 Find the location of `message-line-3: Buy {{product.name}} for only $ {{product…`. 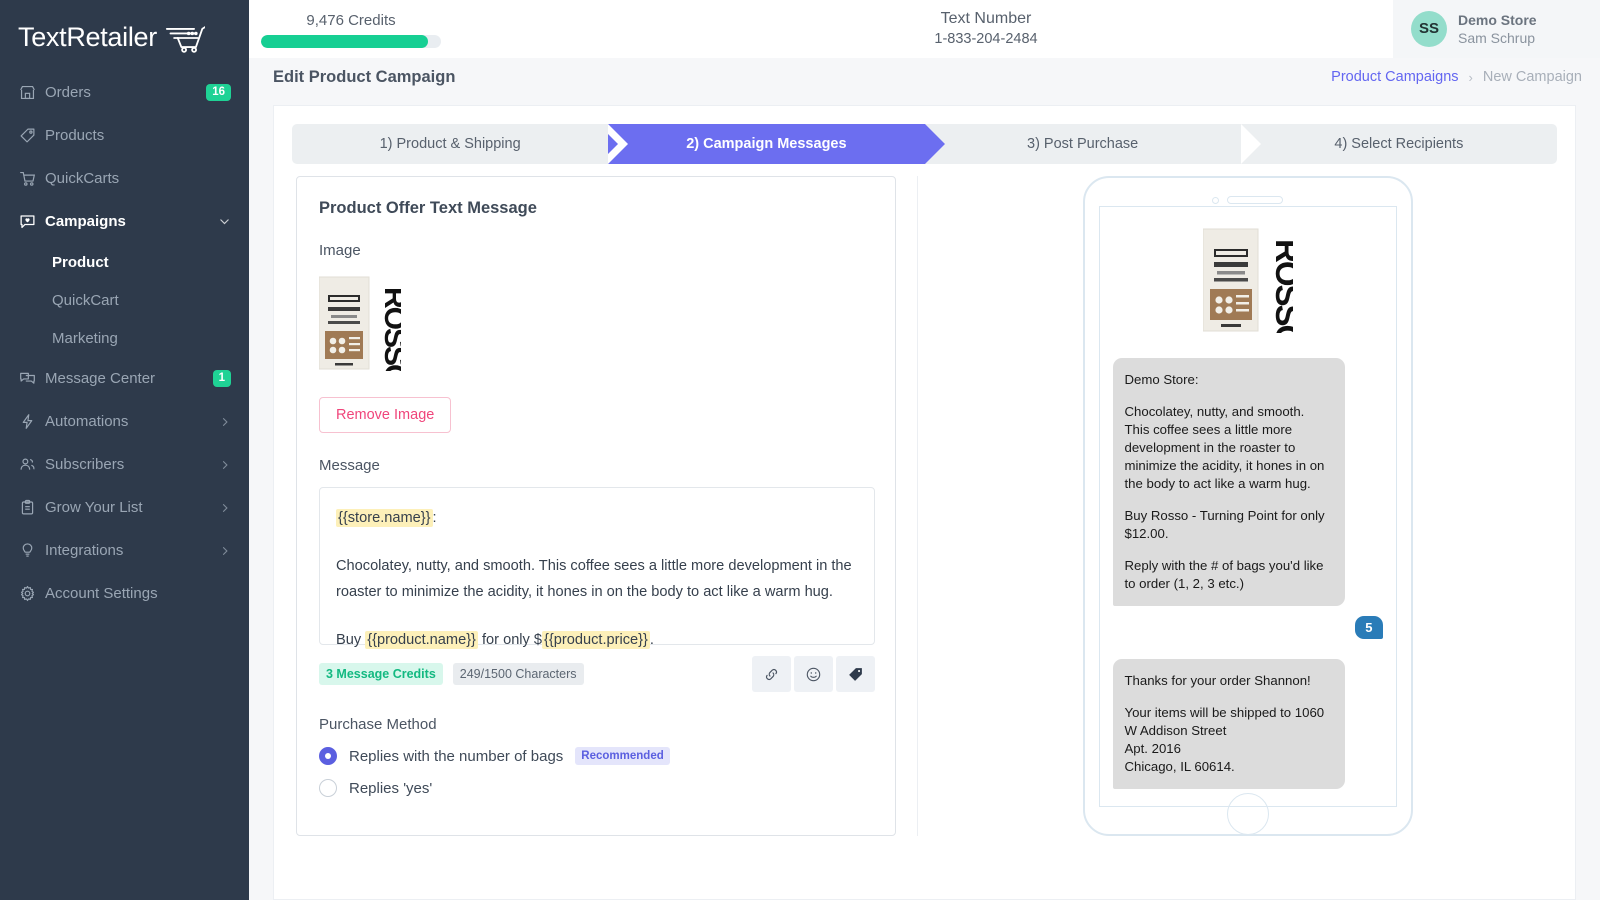

message-line-3: Buy {{product.name}} for only $ {{product… is located at coordinates (597, 640).